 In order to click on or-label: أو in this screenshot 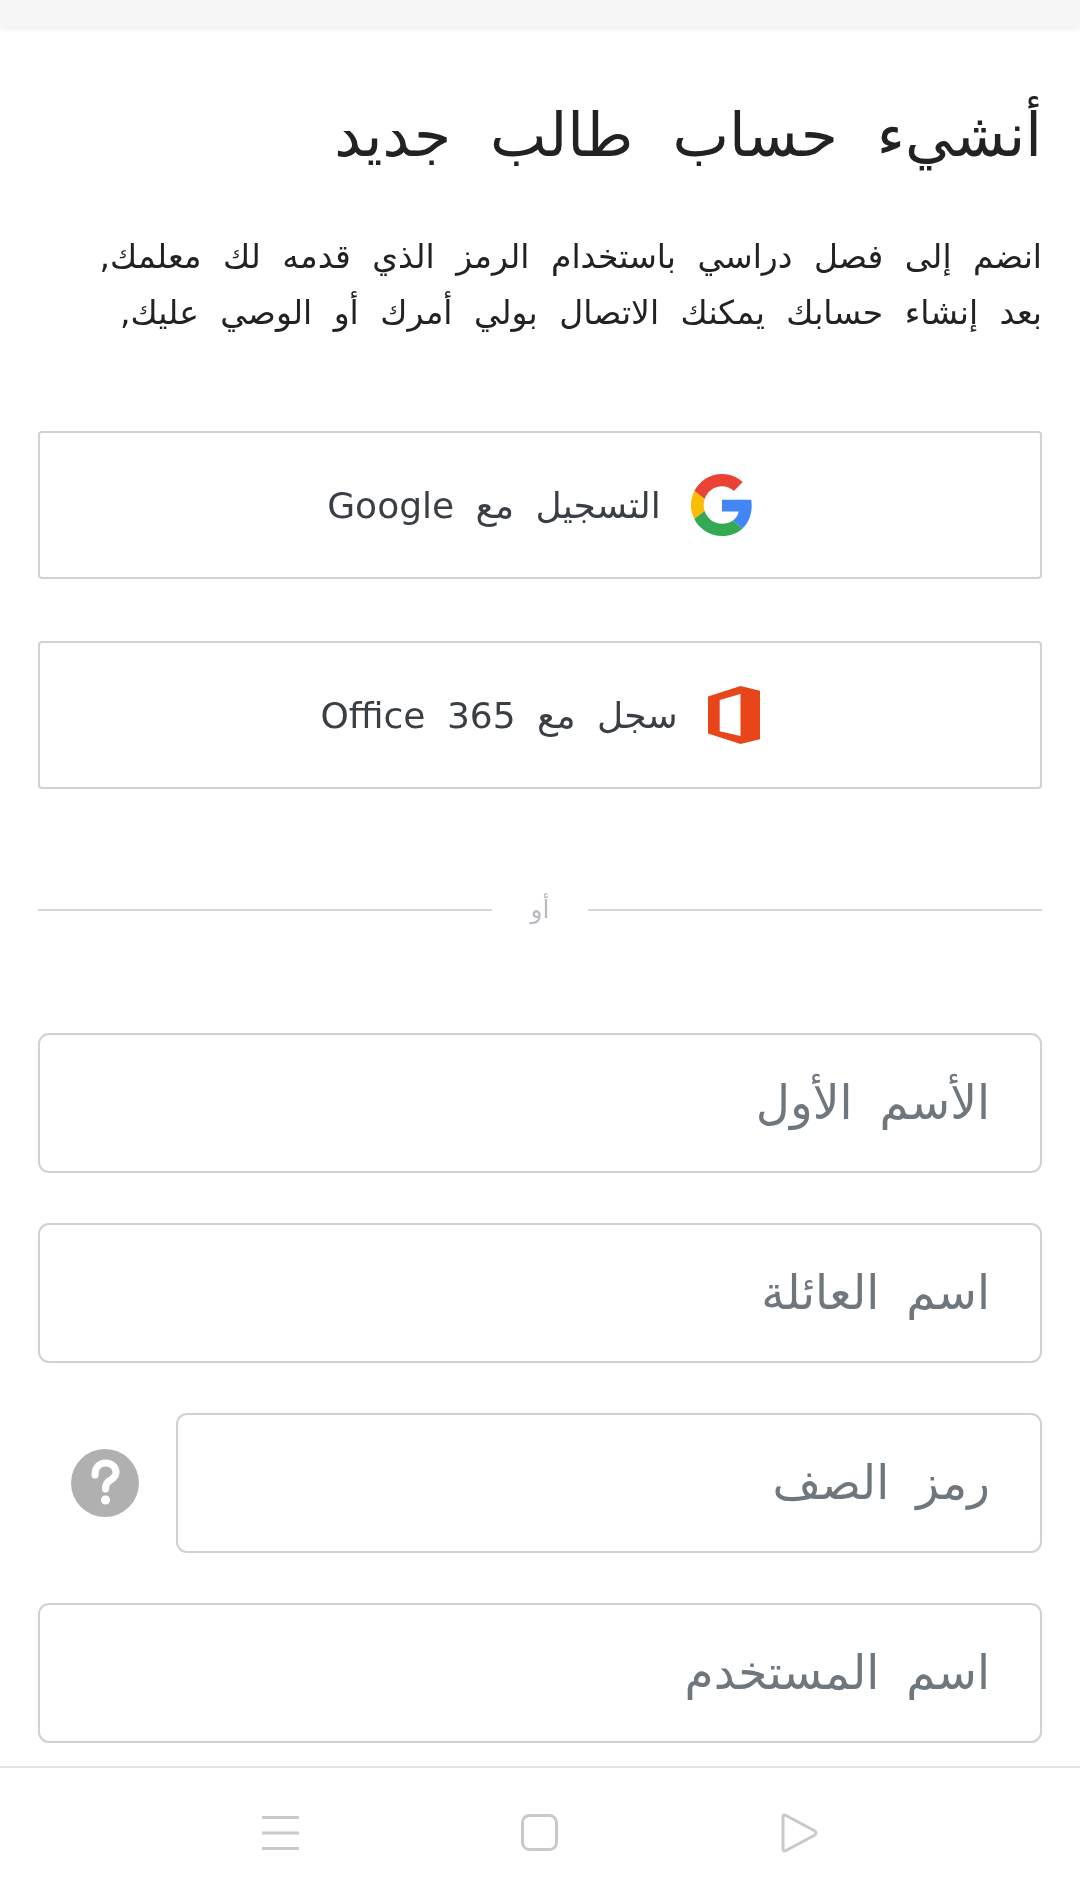, I will do `click(539, 909)`.